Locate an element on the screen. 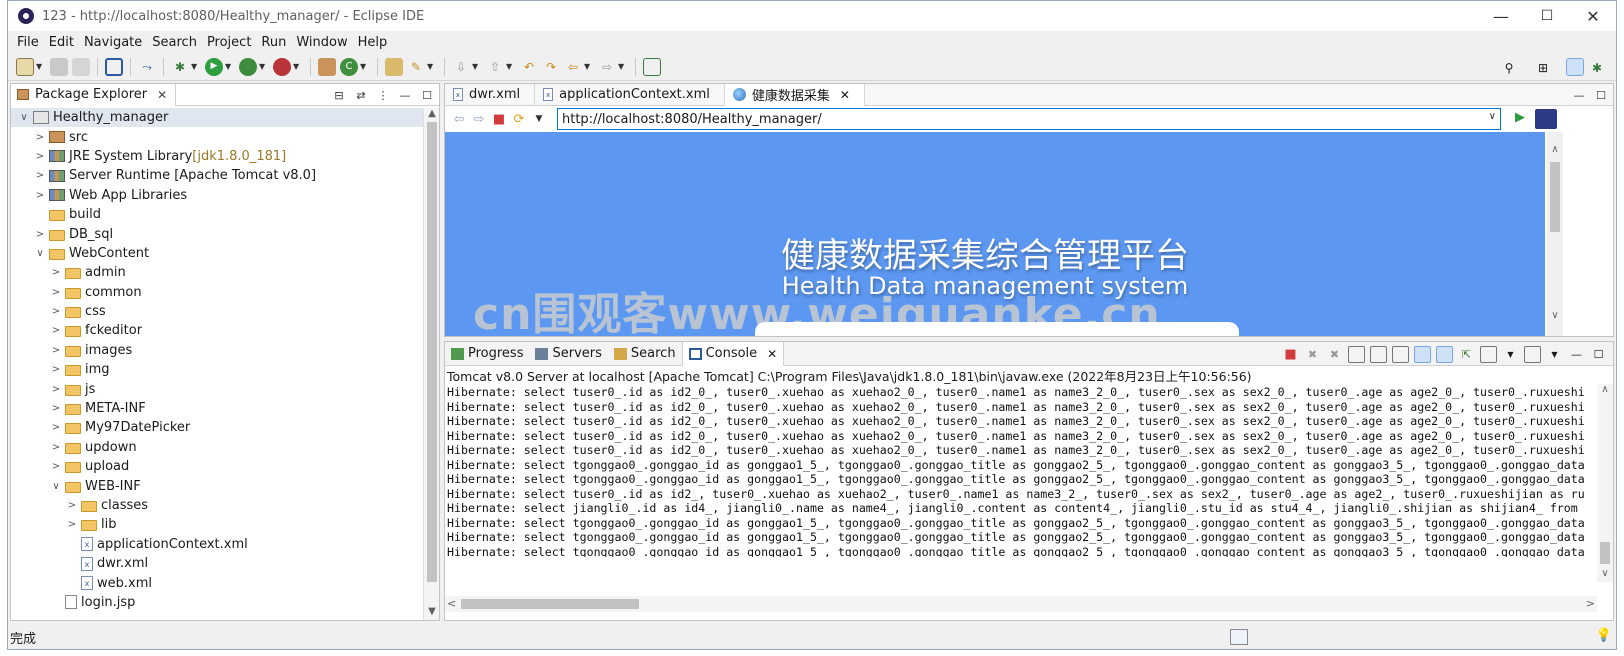 This screenshot has height=656, width=1624. remove-launch-icon: ✖ is located at coordinates (1312, 354).